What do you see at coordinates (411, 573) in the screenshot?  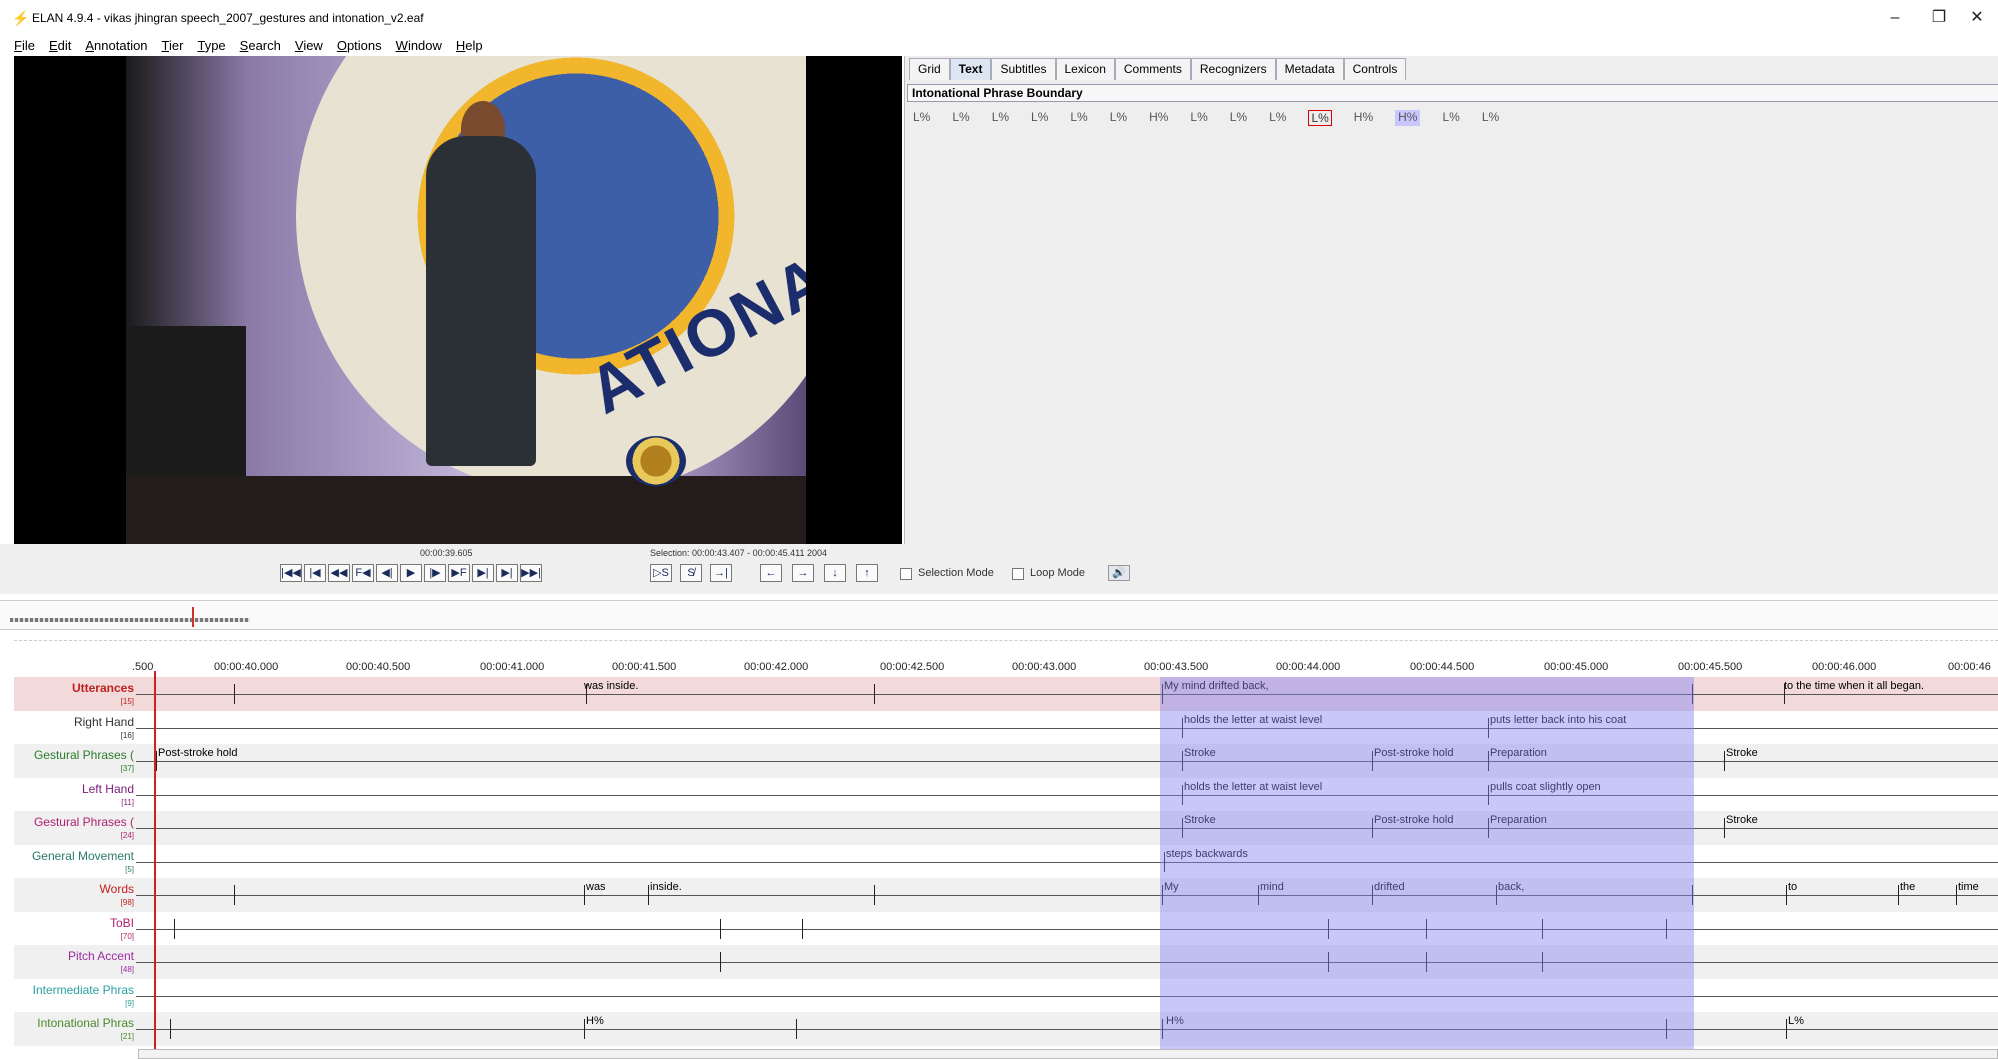 I see `play-button: ▶` at bounding box center [411, 573].